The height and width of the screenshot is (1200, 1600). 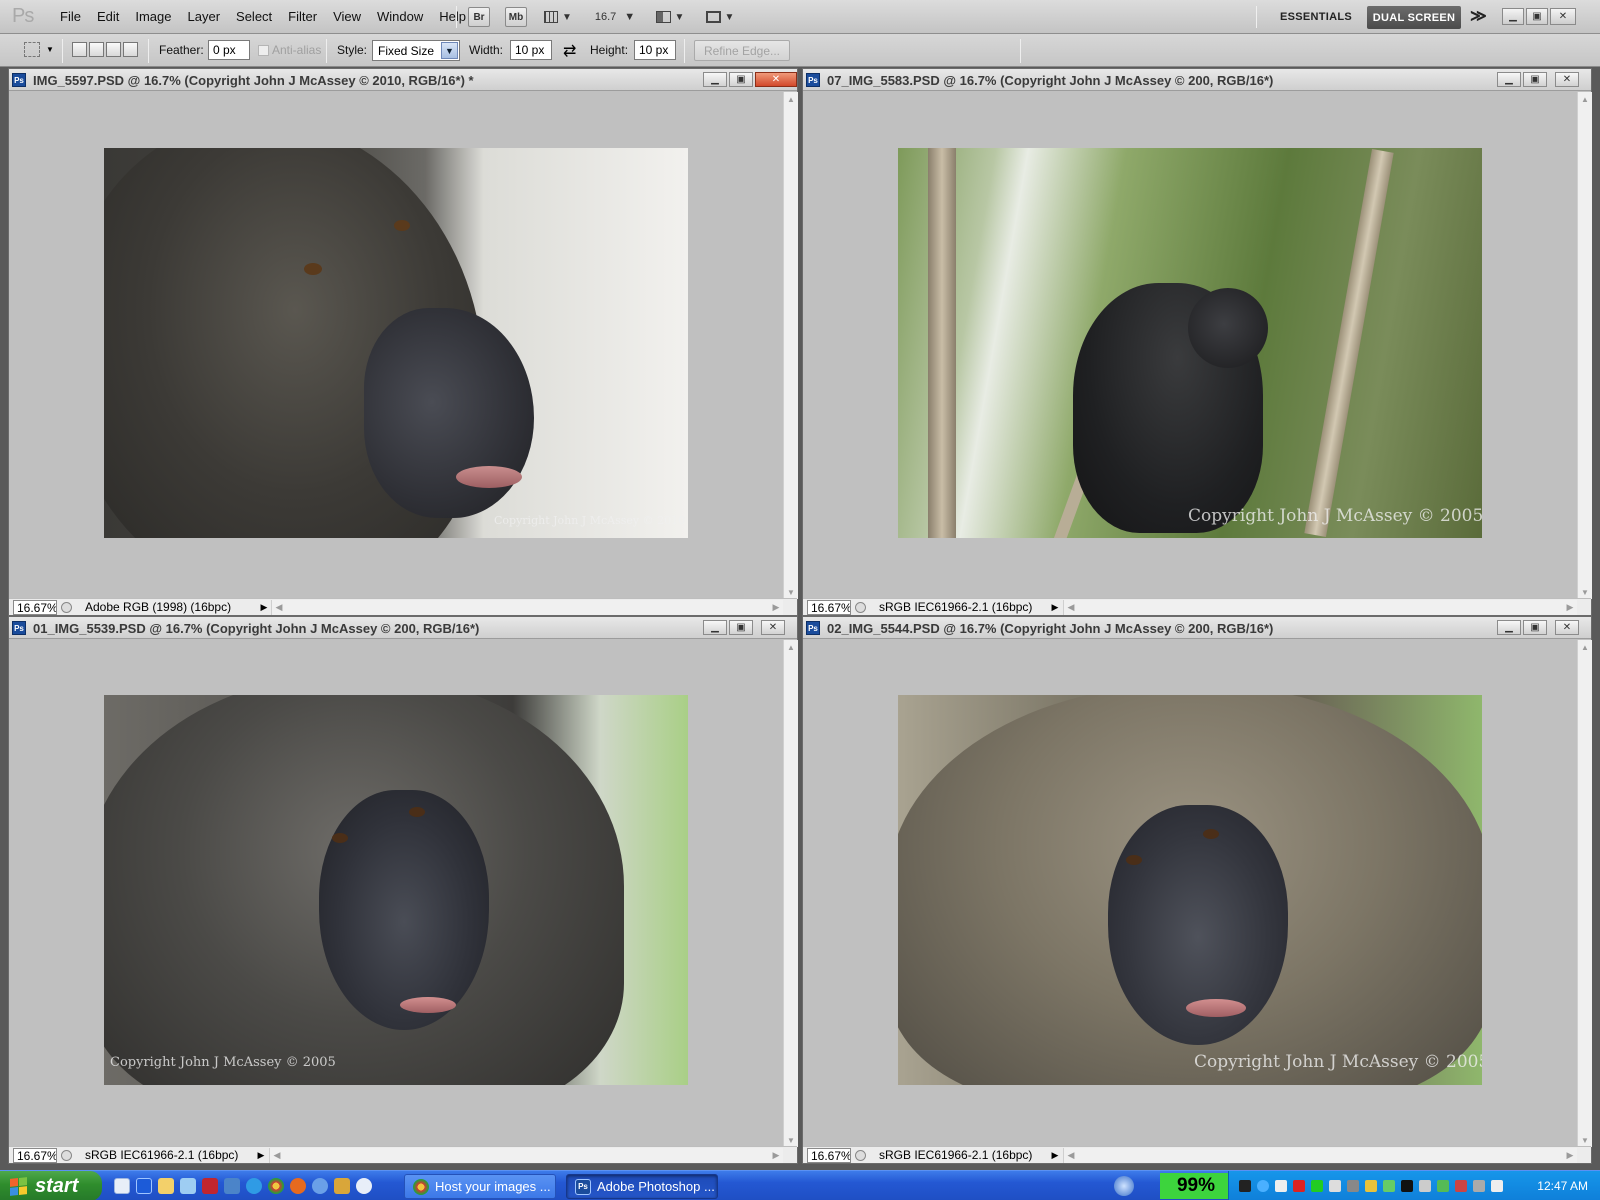 I want to click on show-desktop-icon, so click(x=122, y=1186).